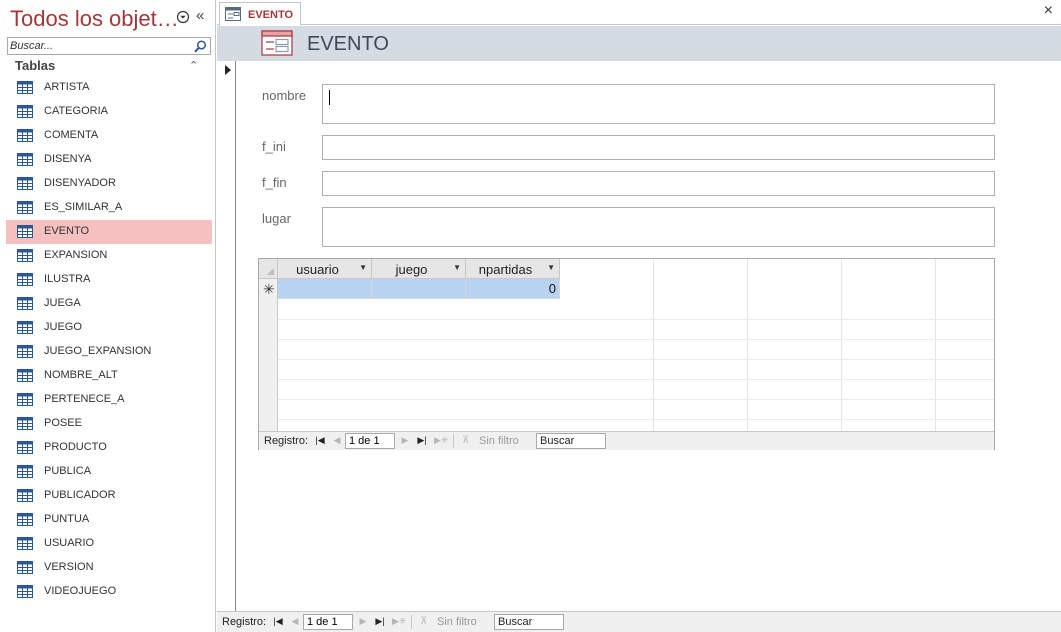 This screenshot has width=1061, height=632. I want to click on nav-item-nombre-alt: NOMBRE_ALT, so click(109, 376).